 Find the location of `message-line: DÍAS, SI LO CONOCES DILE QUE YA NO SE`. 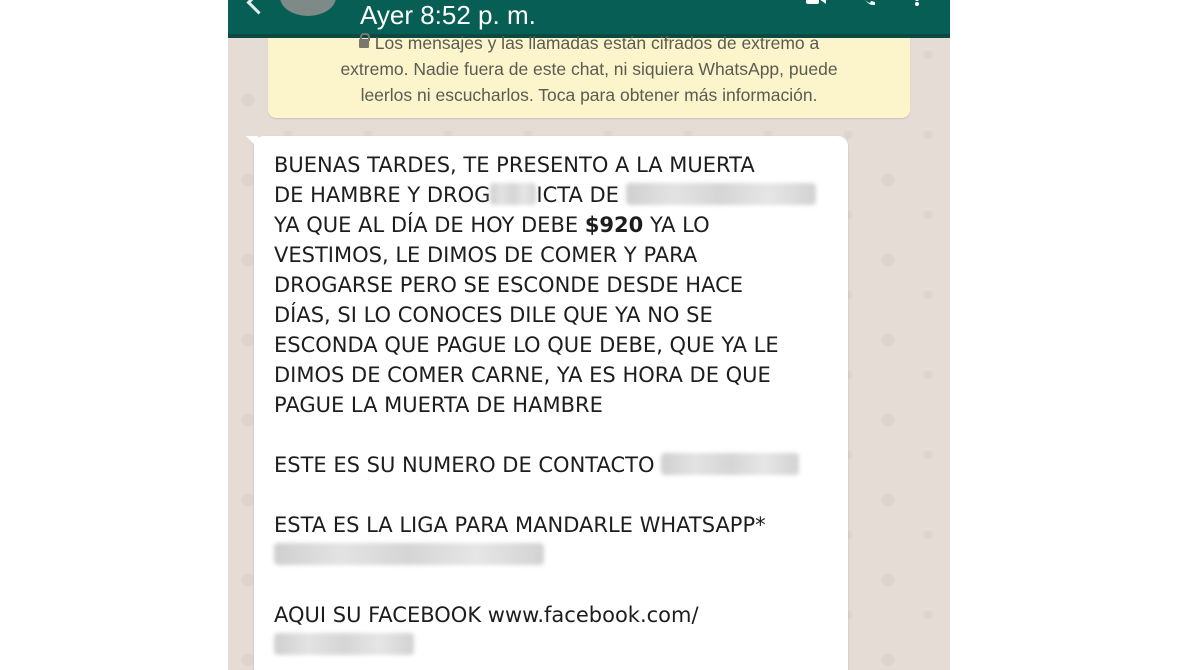

message-line: DÍAS, SI LO CONOCES DILE QUE YA NO SE is located at coordinates (493, 315).